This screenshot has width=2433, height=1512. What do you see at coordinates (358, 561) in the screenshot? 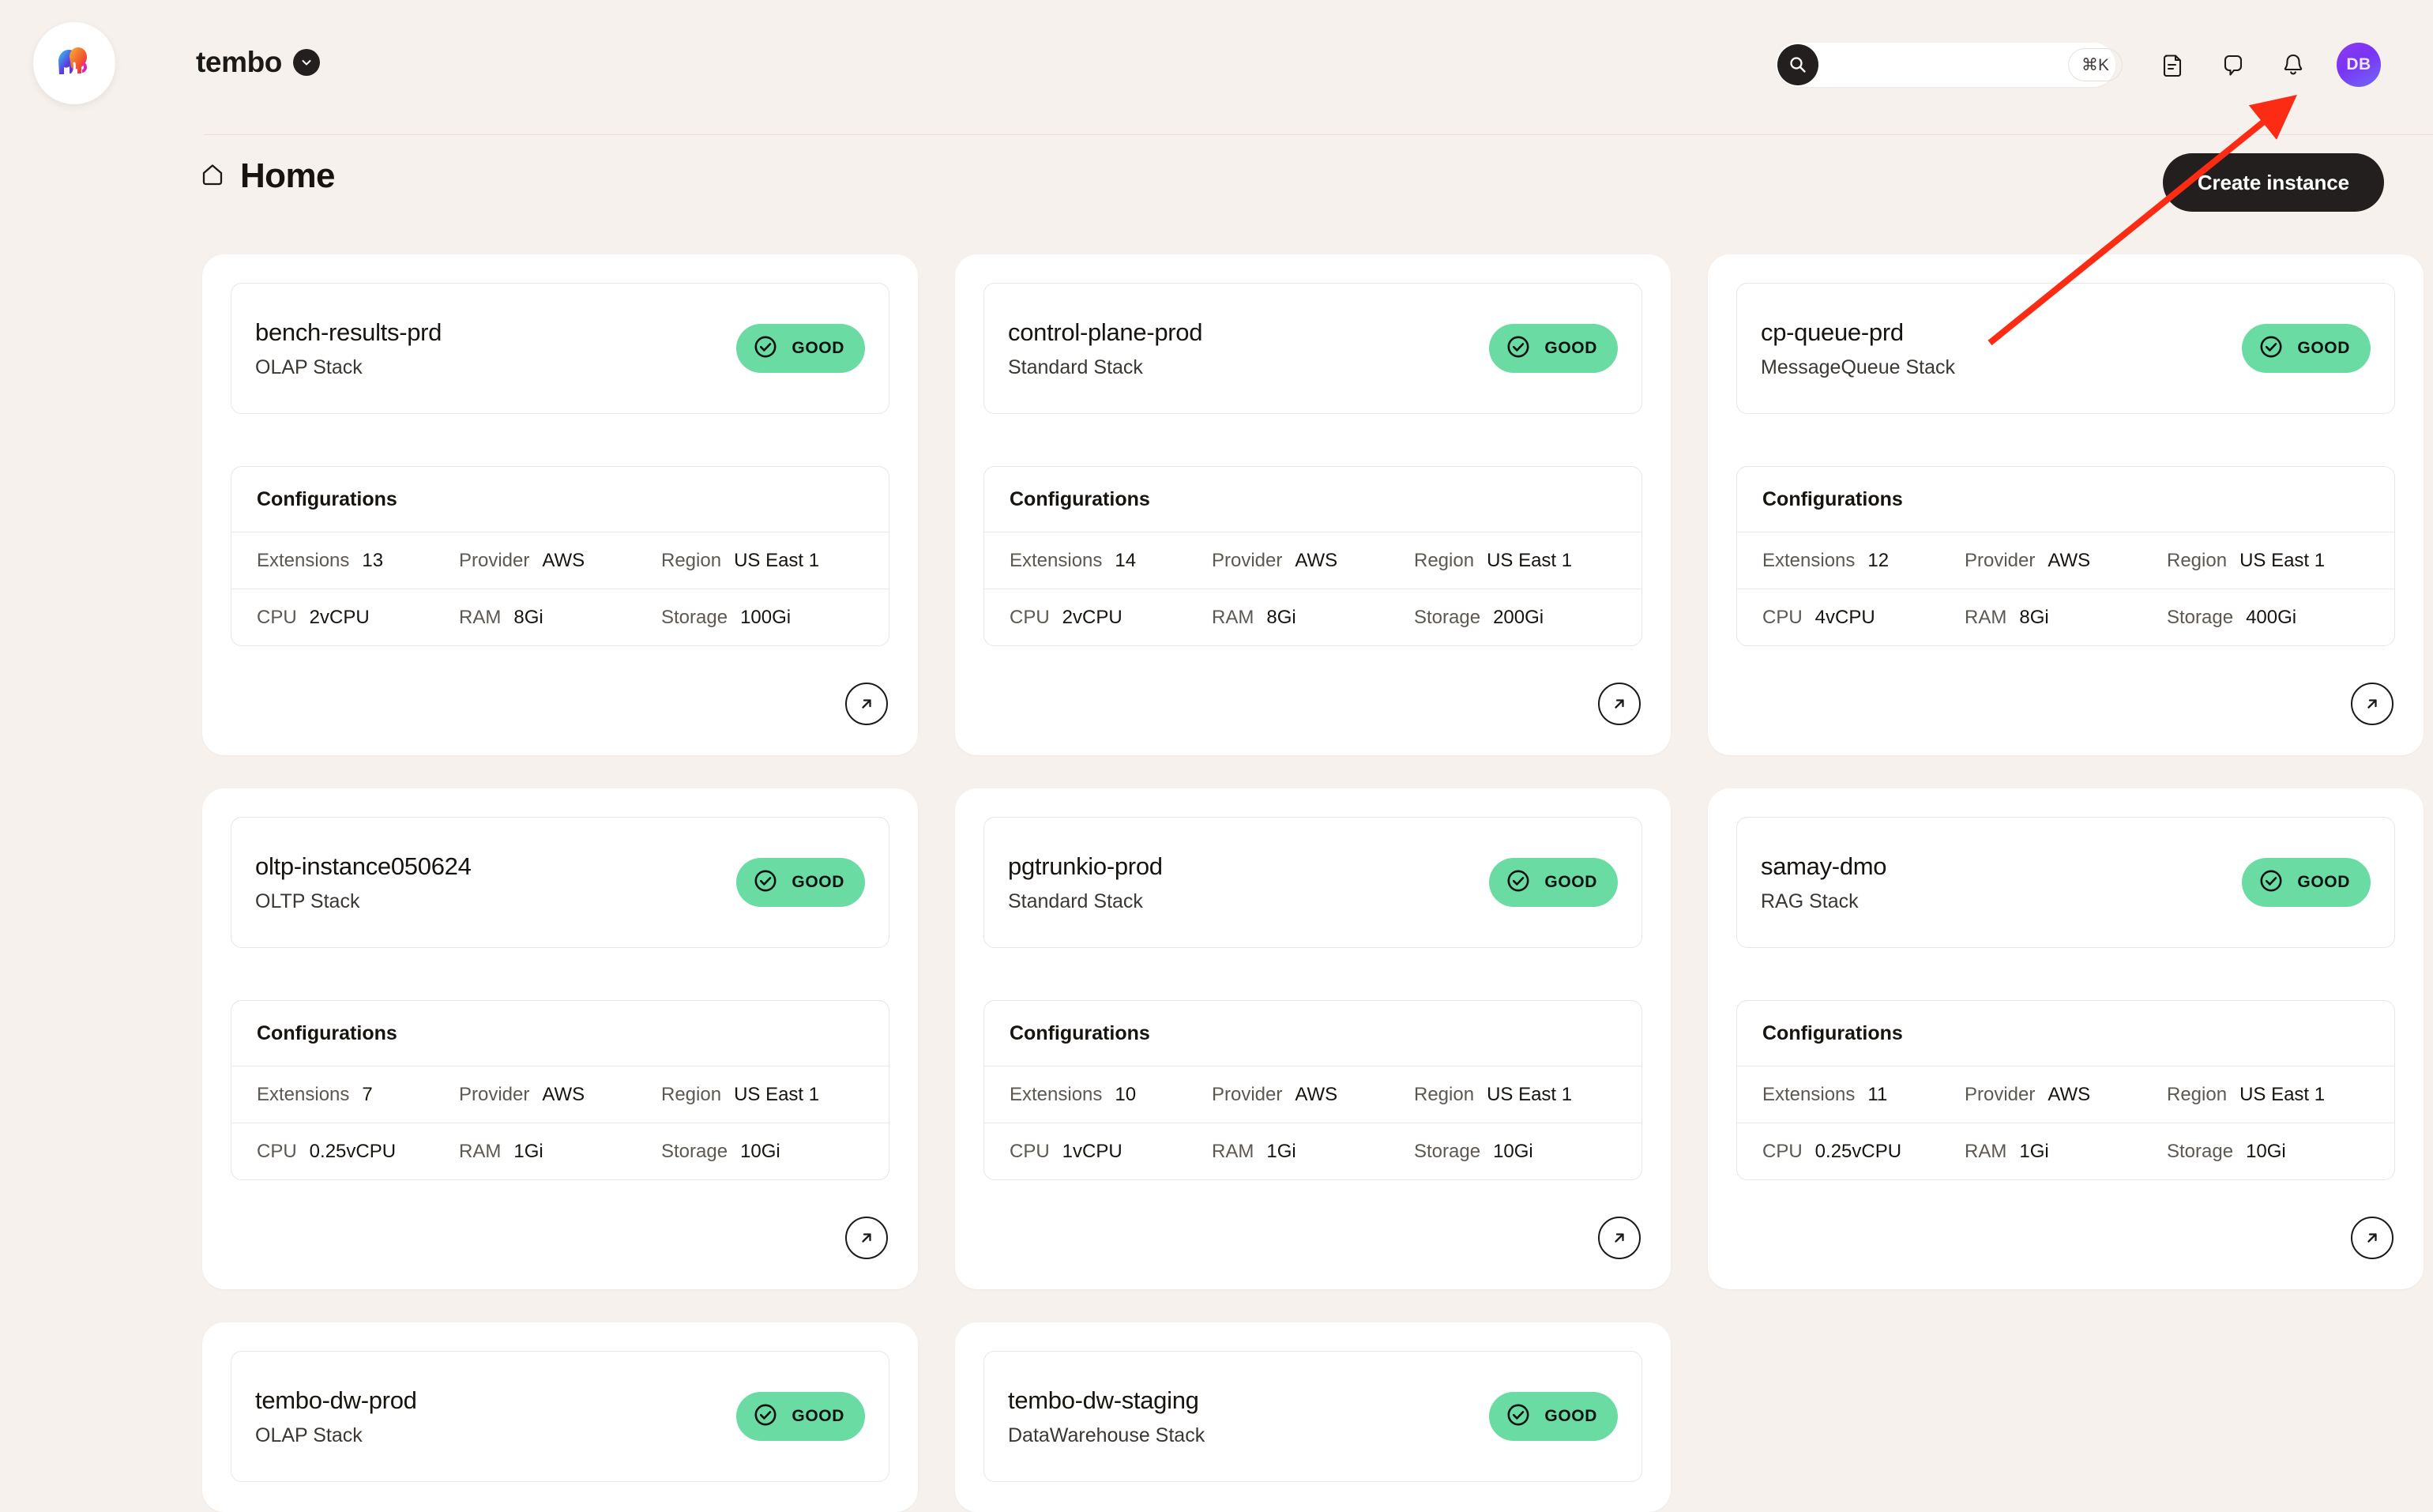
I see `config-cell-extensions: Extensions 13` at bounding box center [358, 561].